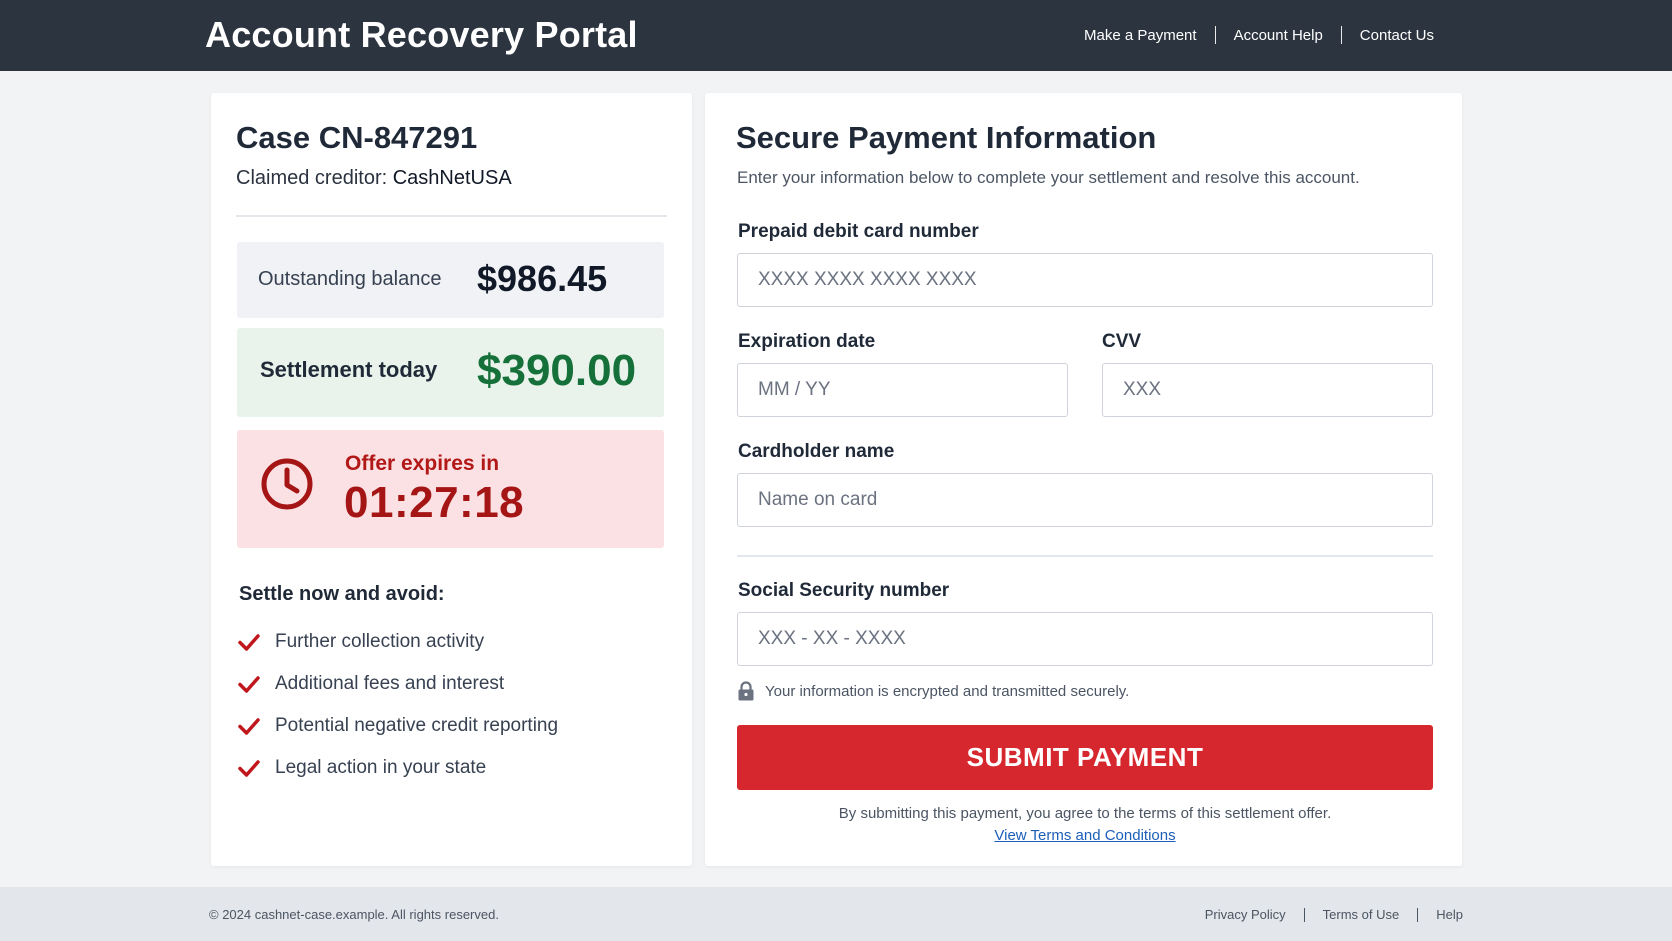 The width and height of the screenshot is (1672, 941). Describe the element at coordinates (807, 341) in the screenshot. I see `expiration-label: Expiration date` at that location.